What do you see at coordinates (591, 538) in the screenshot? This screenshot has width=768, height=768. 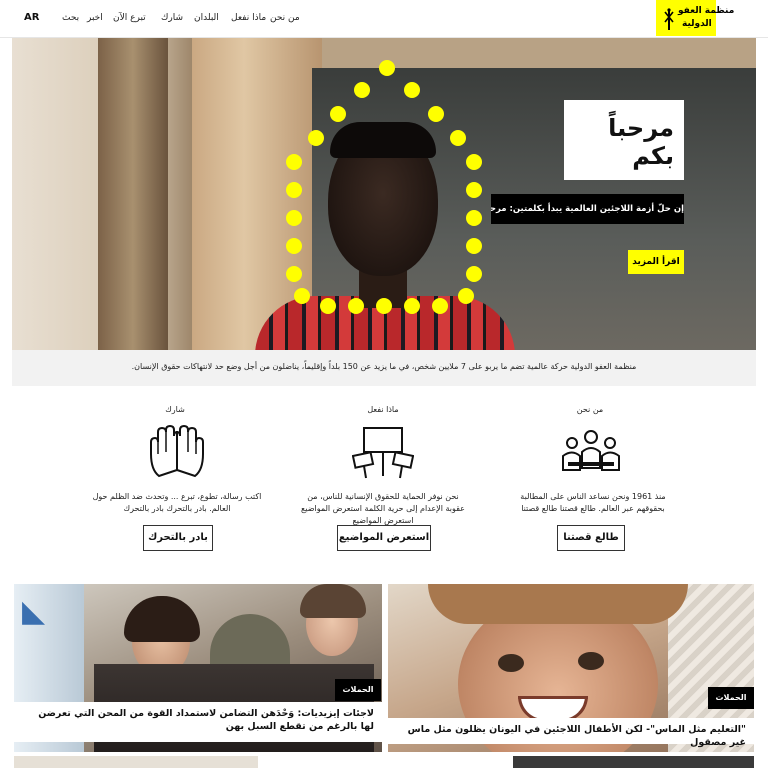 I see `read-our-story-button: طالع قصتنا` at bounding box center [591, 538].